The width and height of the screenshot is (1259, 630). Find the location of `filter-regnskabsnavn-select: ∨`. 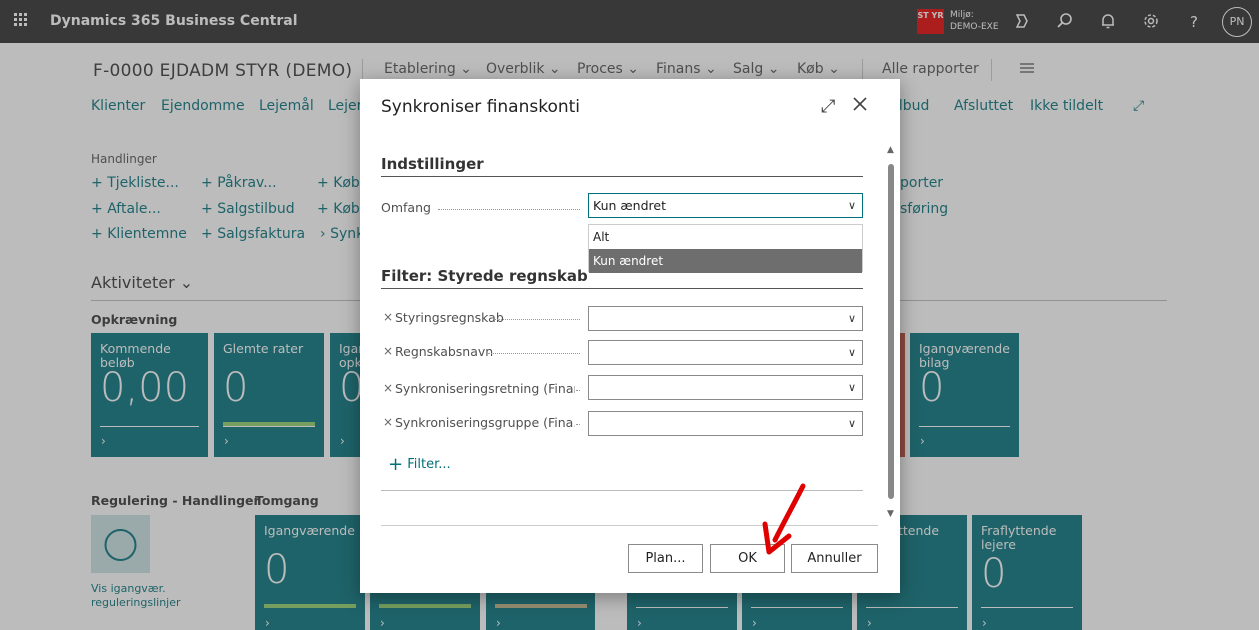

filter-regnskabsnavn-select: ∨ is located at coordinates (725, 352).